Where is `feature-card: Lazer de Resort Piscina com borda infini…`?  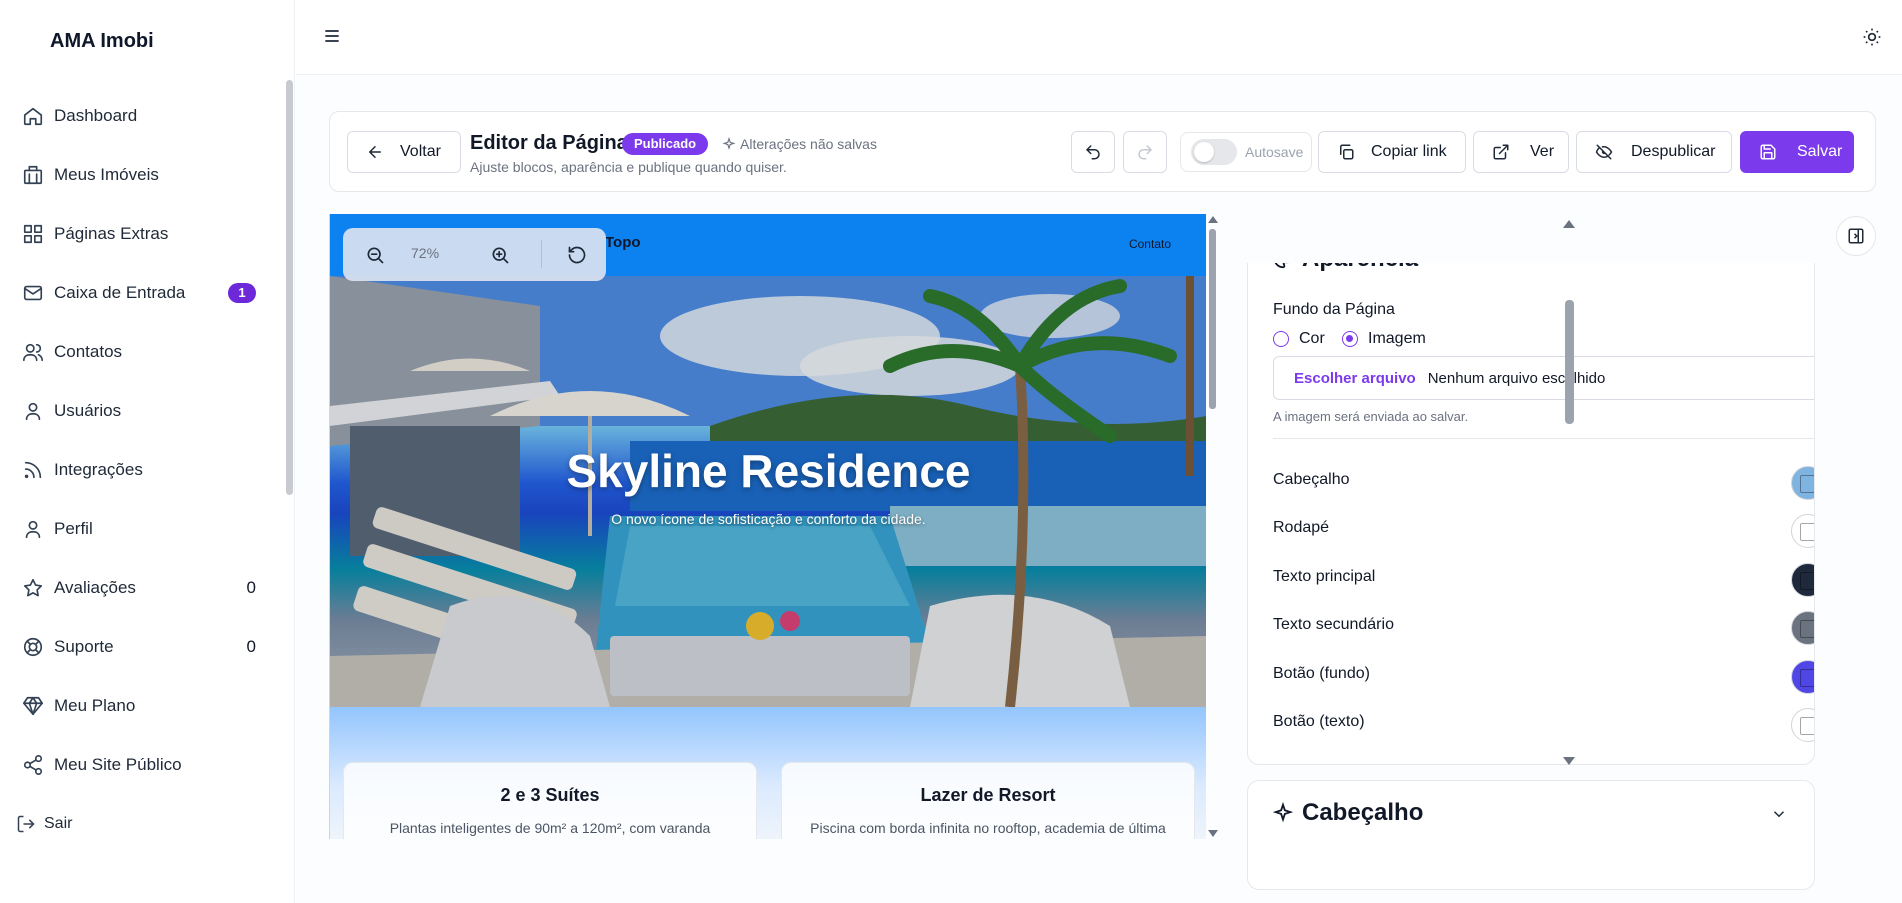
feature-card: Lazer de Resort Piscina com borda infini… is located at coordinates (988, 800).